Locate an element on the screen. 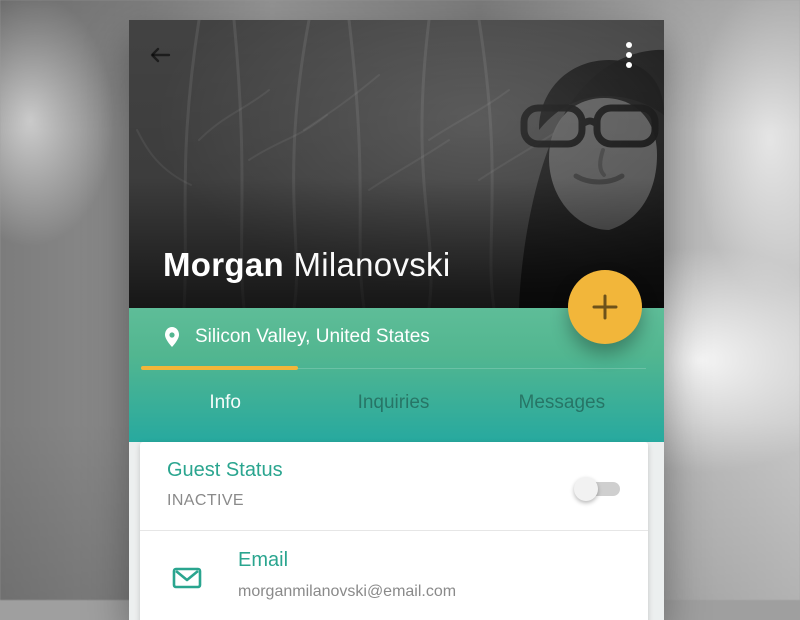  profile-name: Morgan Milanovski is located at coordinates (306, 265).